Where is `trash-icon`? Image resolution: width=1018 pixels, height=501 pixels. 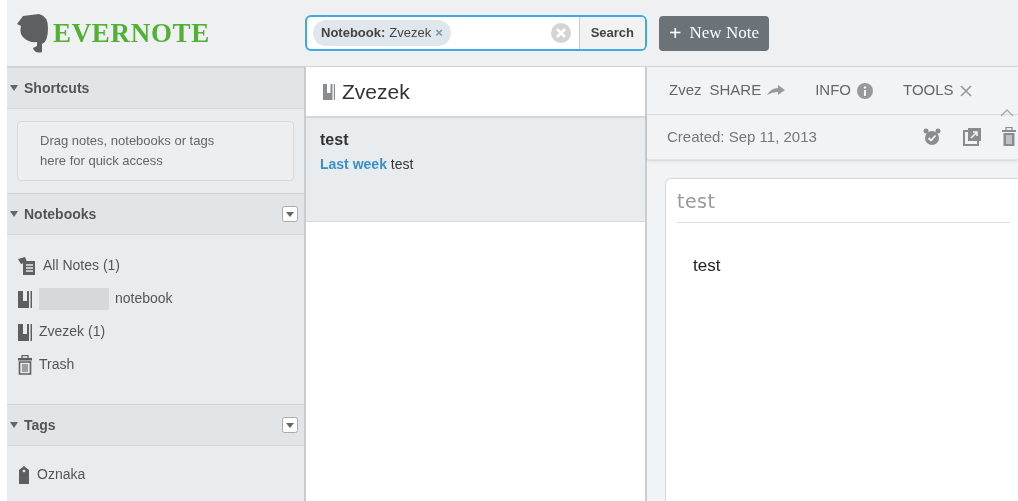 trash-icon is located at coordinates (25, 364).